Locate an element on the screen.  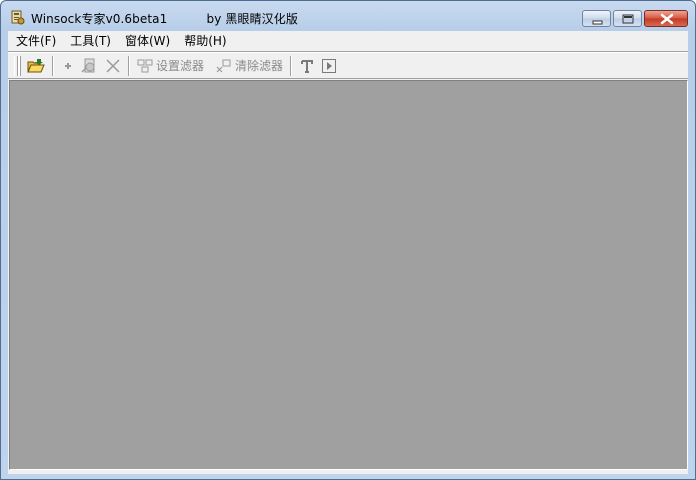
menu-window: 窗体(W) is located at coordinates (147, 41).